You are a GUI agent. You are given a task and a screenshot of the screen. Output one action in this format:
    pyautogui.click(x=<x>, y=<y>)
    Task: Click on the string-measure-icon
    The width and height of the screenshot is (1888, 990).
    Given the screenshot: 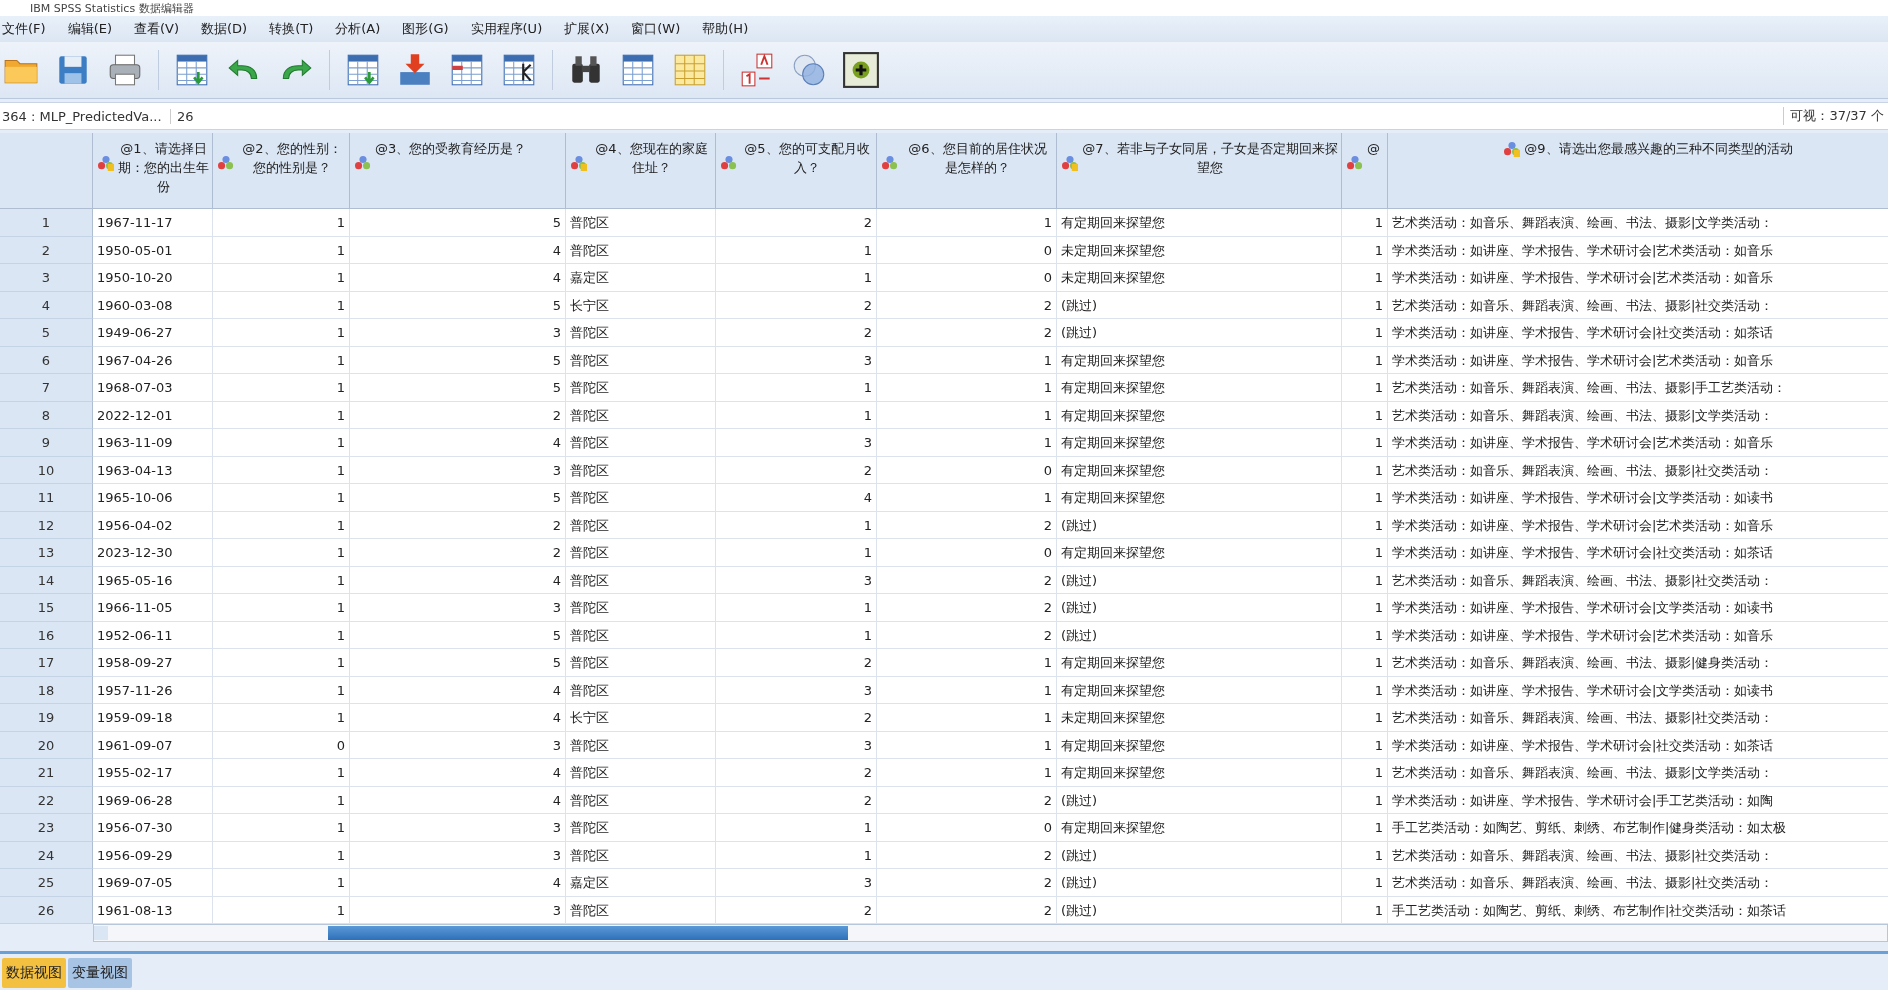 What is the action you would take?
    pyautogui.click(x=579, y=163)
    